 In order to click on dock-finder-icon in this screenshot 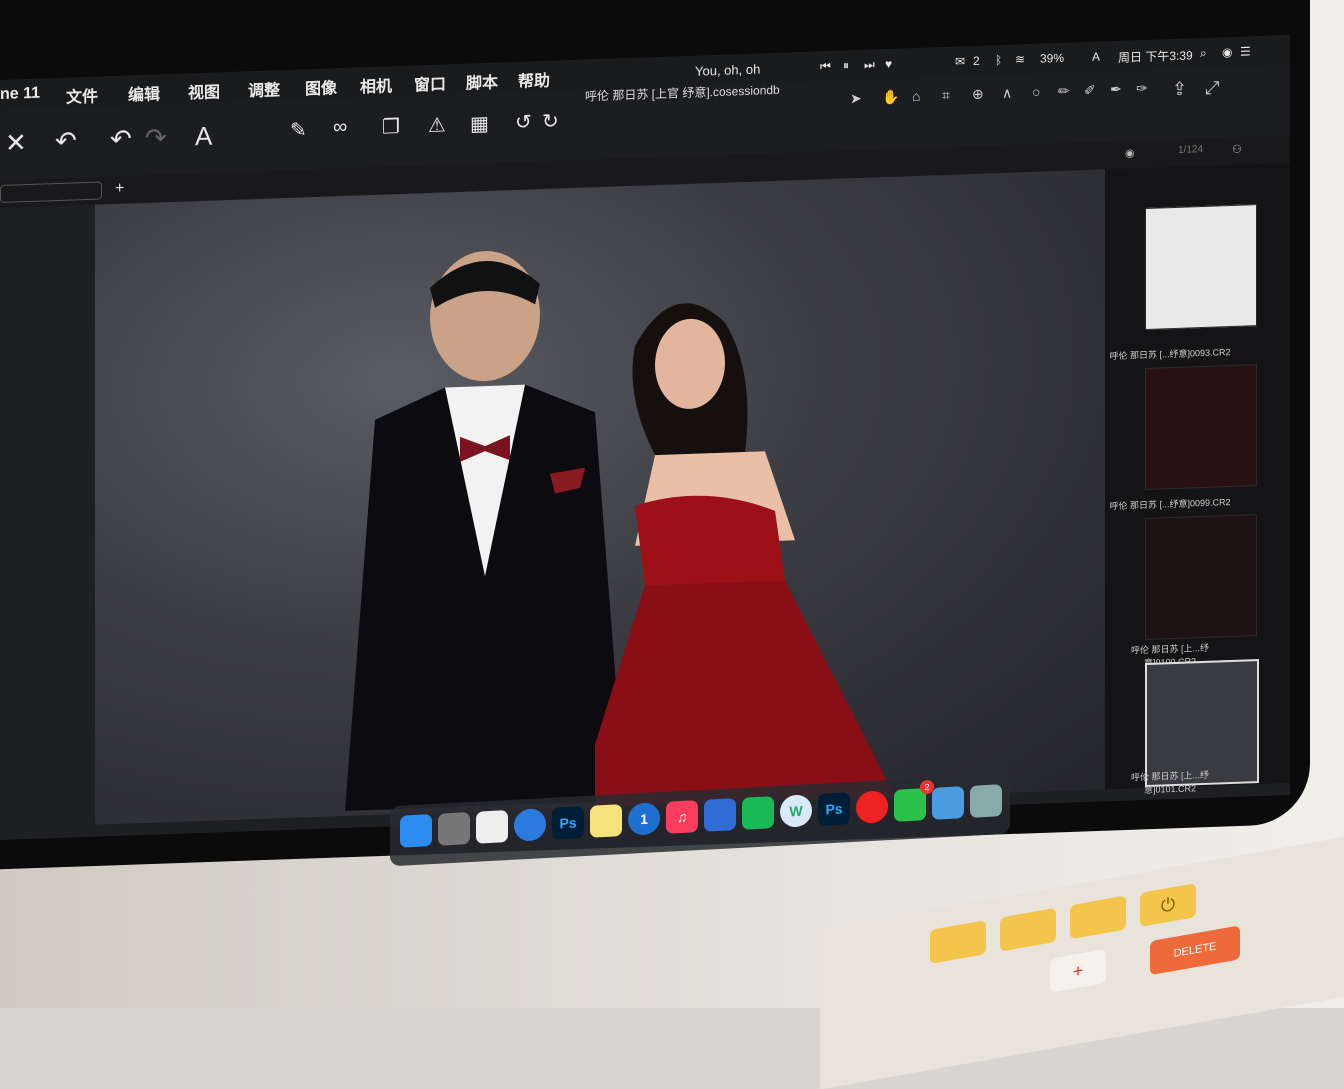, I will do `click(416, 831)`.